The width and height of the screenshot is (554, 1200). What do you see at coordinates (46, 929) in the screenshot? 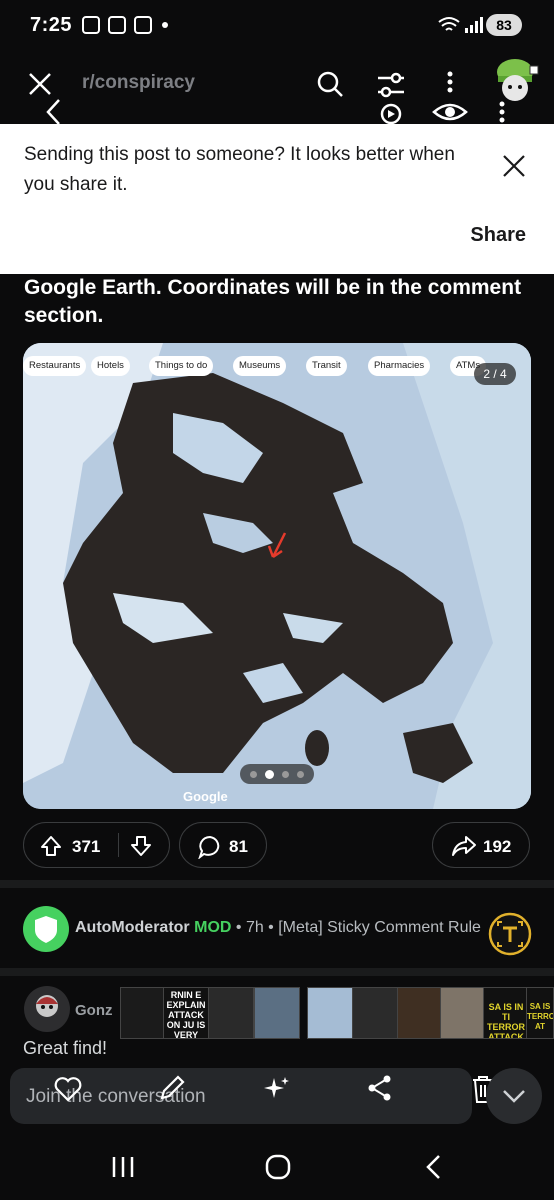
I see `automoderator-avatar` at bounding box center [46, 929].